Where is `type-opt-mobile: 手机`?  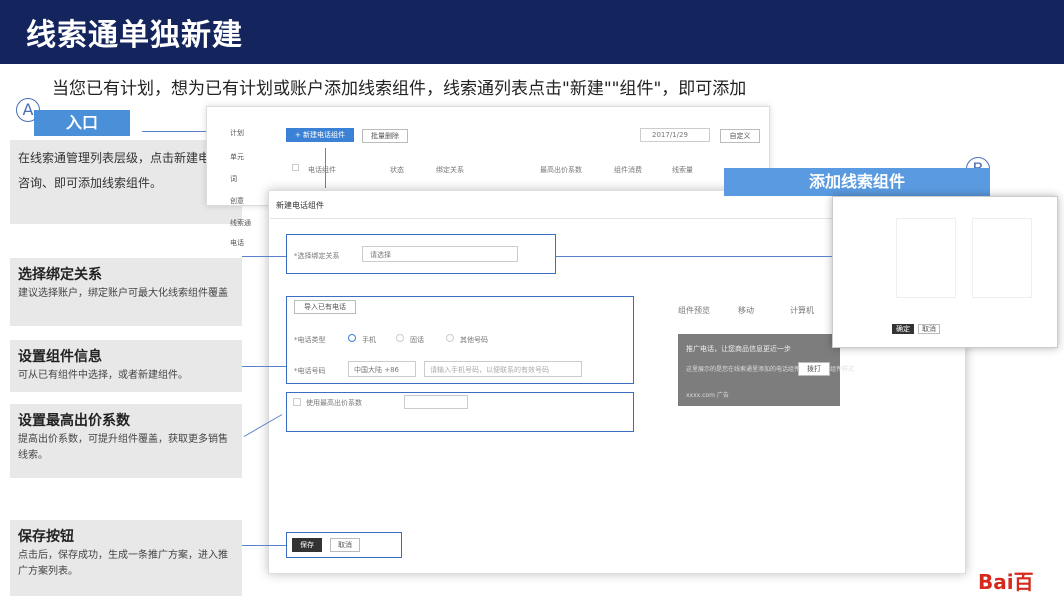 type-opt-mobile: 手机 is located at coordinates (369, 340).